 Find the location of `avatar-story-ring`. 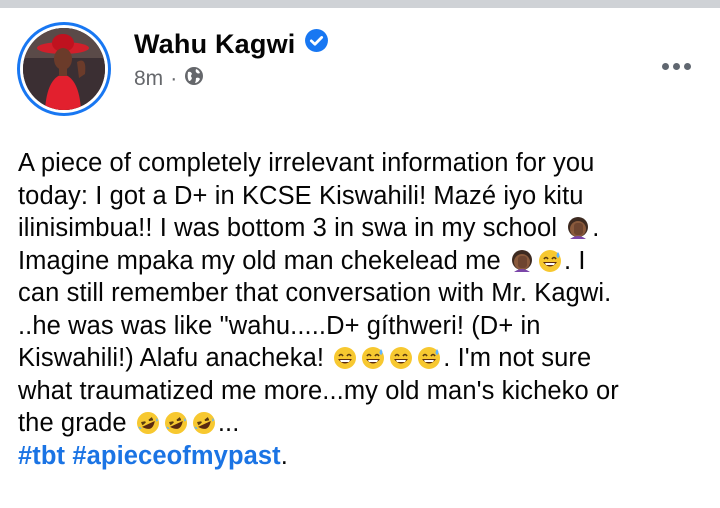

avatar-story-ring is located at coordinates (64, 69).